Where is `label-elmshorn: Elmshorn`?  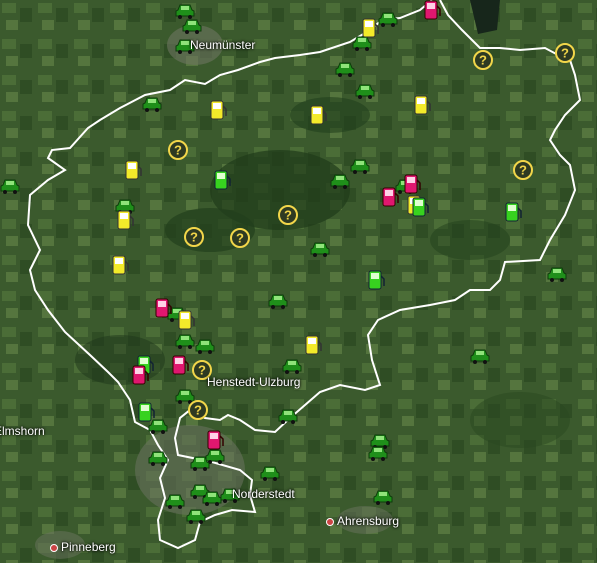
label-elmshorn: Elmshorn is located at coordinates (22, 431).